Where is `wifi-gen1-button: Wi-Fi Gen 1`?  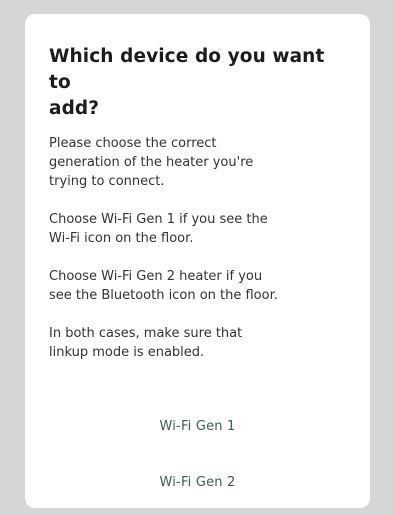 wifi-gen1-button: Wi-Fi Gen 1 is located at coordinates (197, 426).